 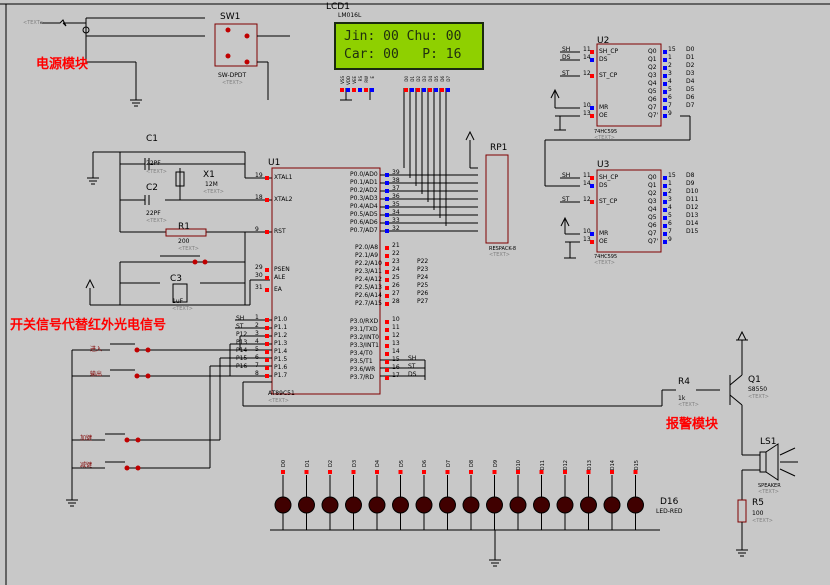 What do you see at coordinates (423, 261) in the screenshot?
I see `u1-p2-net: P22` at bounding box center [423, 261].